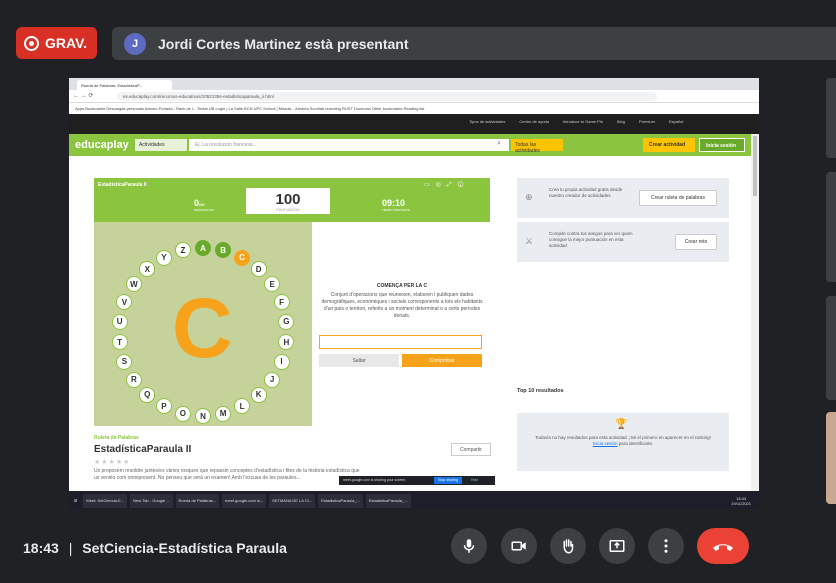  Describe the element at coordinates (359, 360) in the screenshot. I see `skip-button: Saltar` at that location.